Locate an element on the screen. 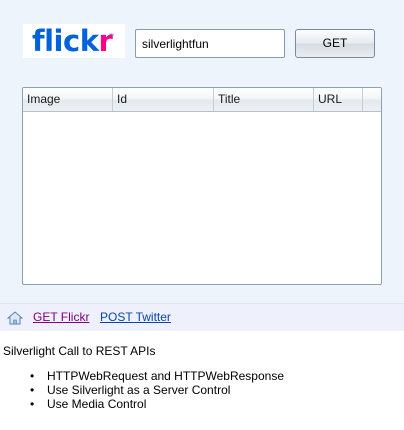  flickr-logo-text: flickr is located at coordinates (72, 41).